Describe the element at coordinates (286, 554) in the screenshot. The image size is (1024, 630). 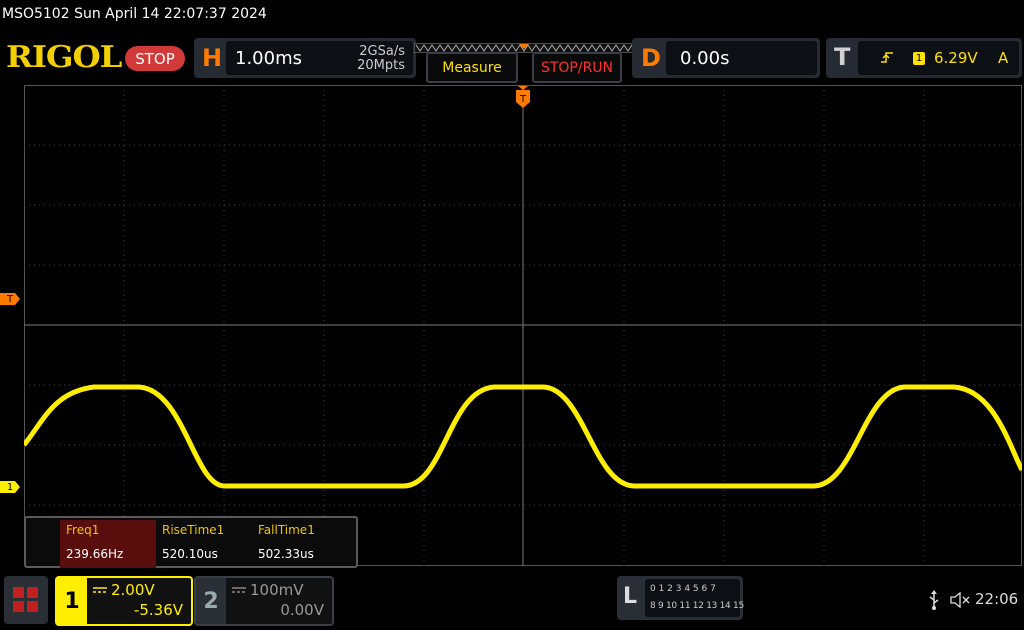
I see `measurement-value: 502.33us` at that location.